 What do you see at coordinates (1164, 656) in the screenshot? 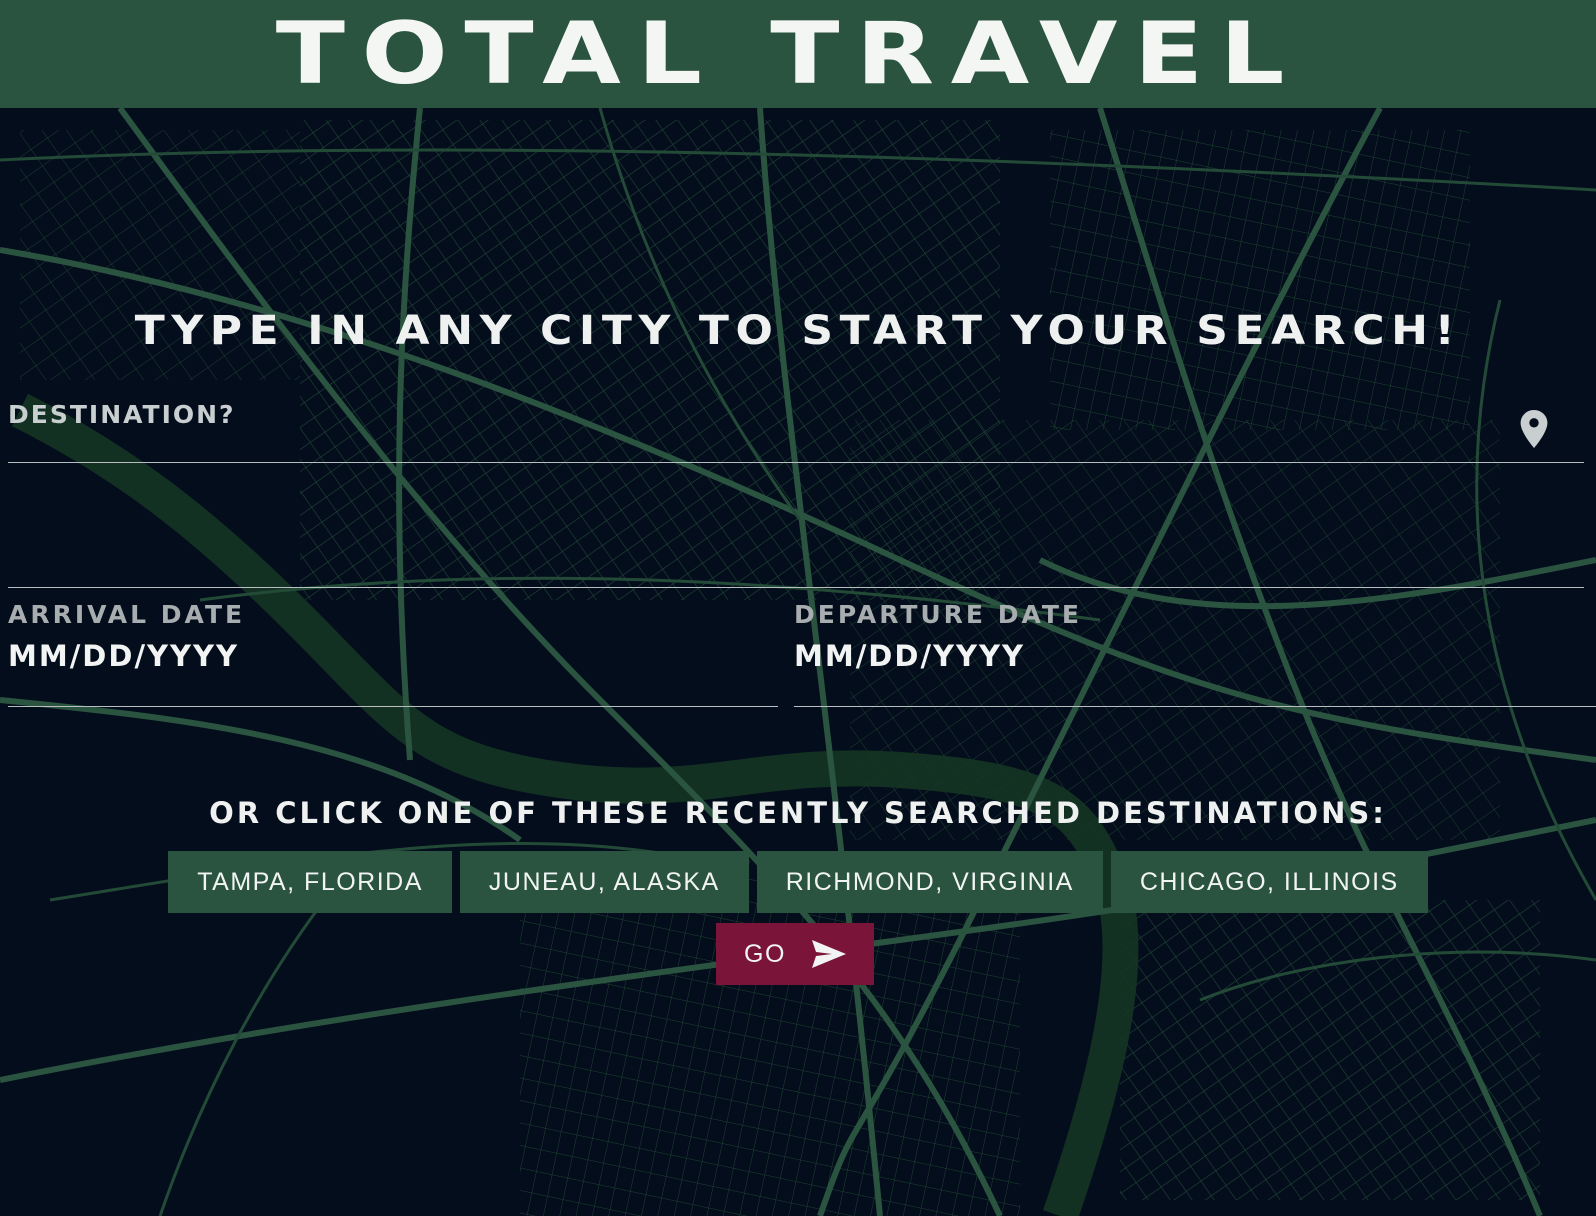
I see `departure-date-input` at bounding box center [1164, 656].